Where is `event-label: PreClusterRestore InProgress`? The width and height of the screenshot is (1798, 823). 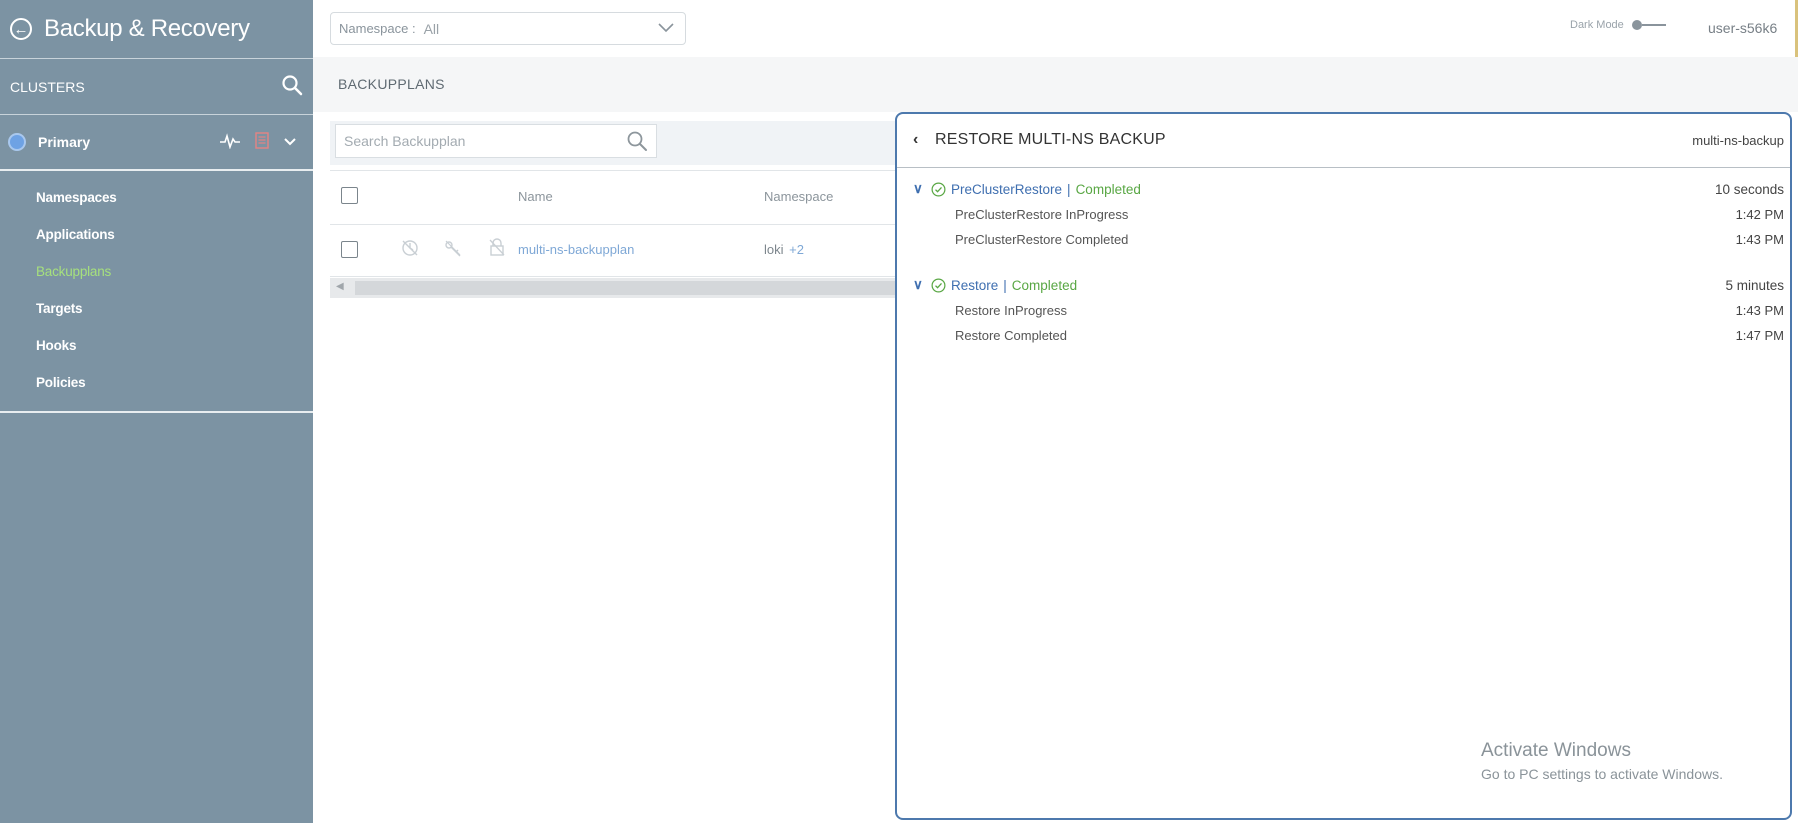
event-label: PreClusterRestore InProgress is located at coordinates (1042, 214).